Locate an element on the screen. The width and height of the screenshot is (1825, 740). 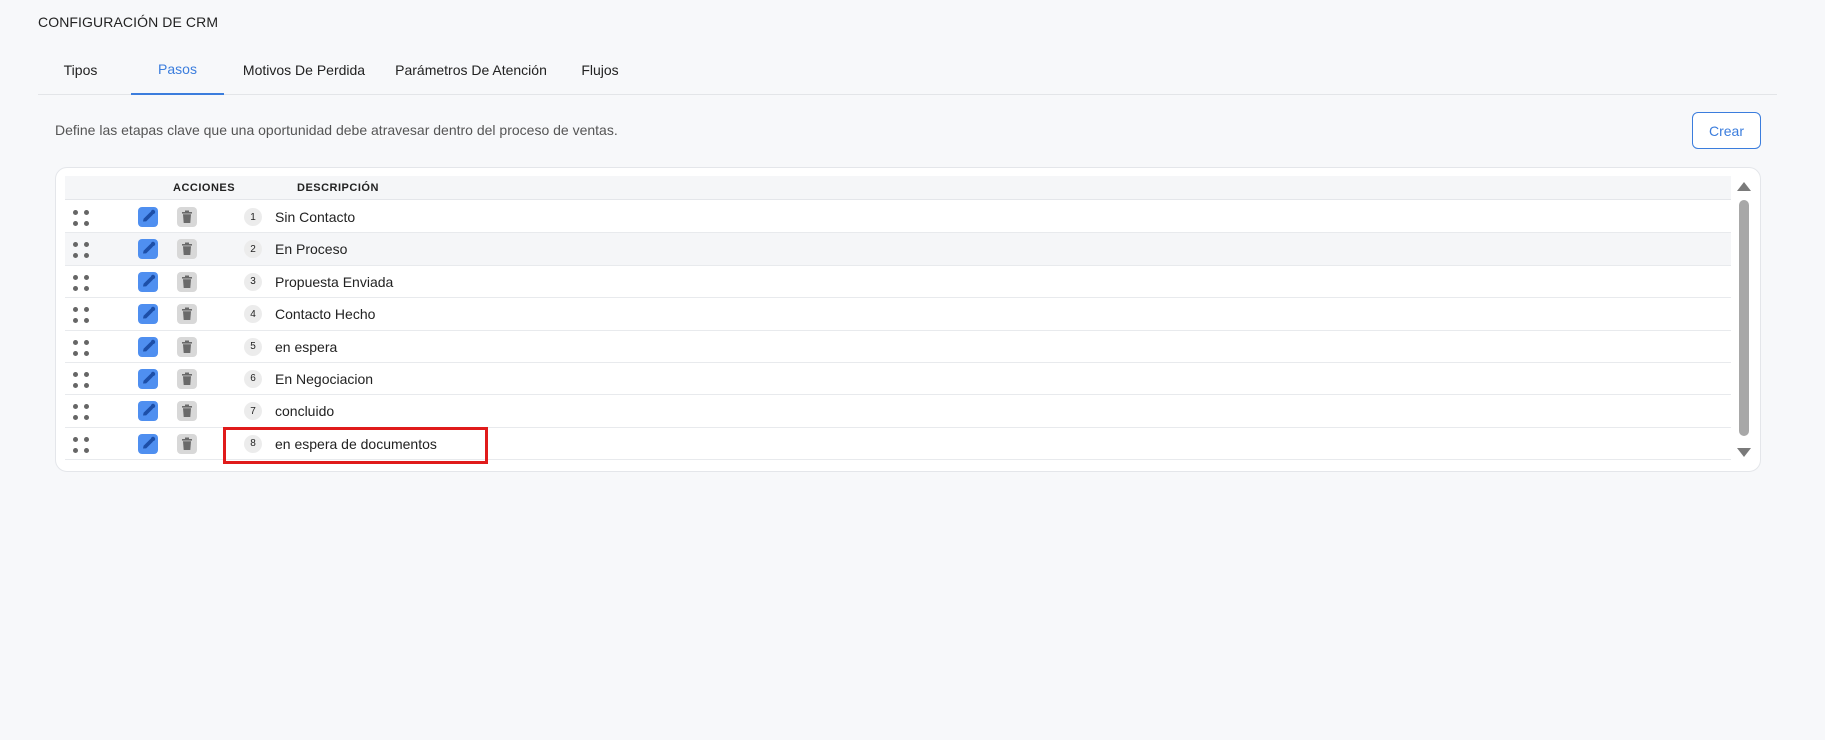
step-description: En Negociacion is located at coordinates (324, 378).